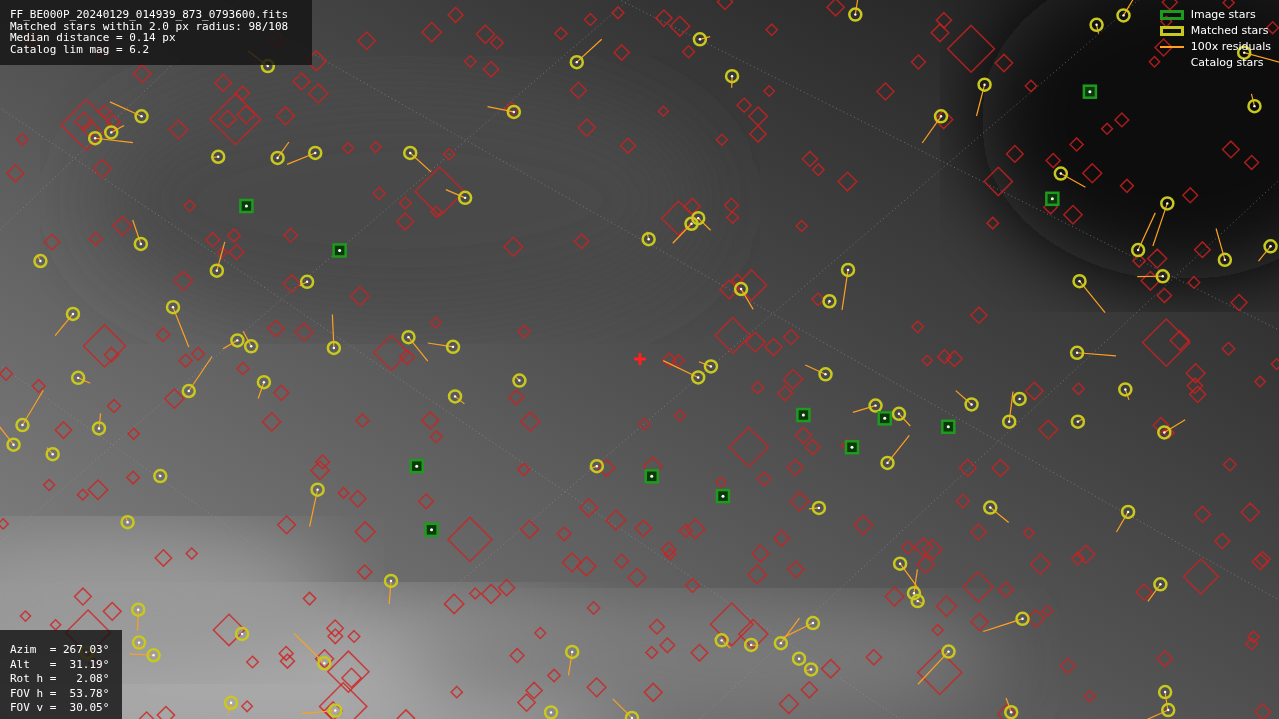 Image resolution: width=1279 pixels, height=719 pixels. What do you see at coordinates (60, 650) in the screenshot?
I see `pointing-line: Azim = 267.03°` at bounding box center [60, 650].